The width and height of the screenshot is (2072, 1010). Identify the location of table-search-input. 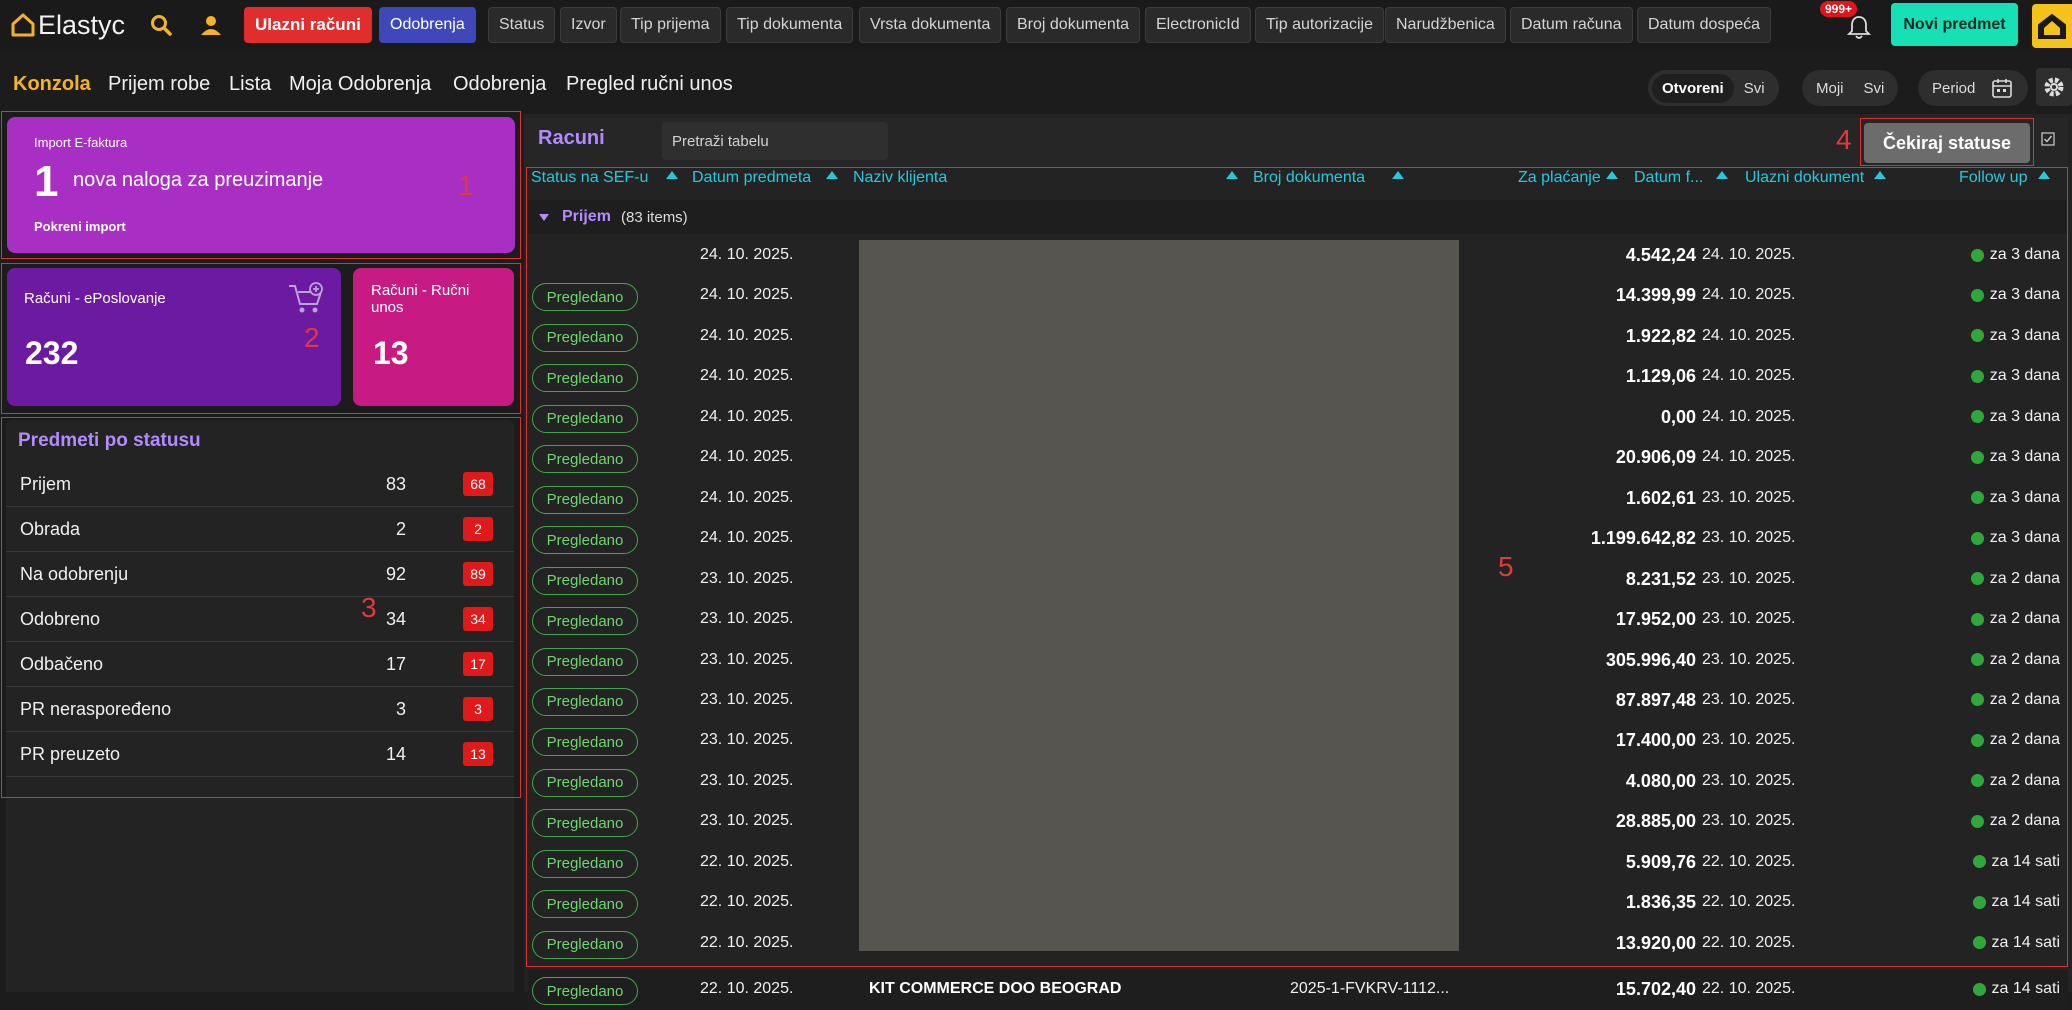
(775, 141).